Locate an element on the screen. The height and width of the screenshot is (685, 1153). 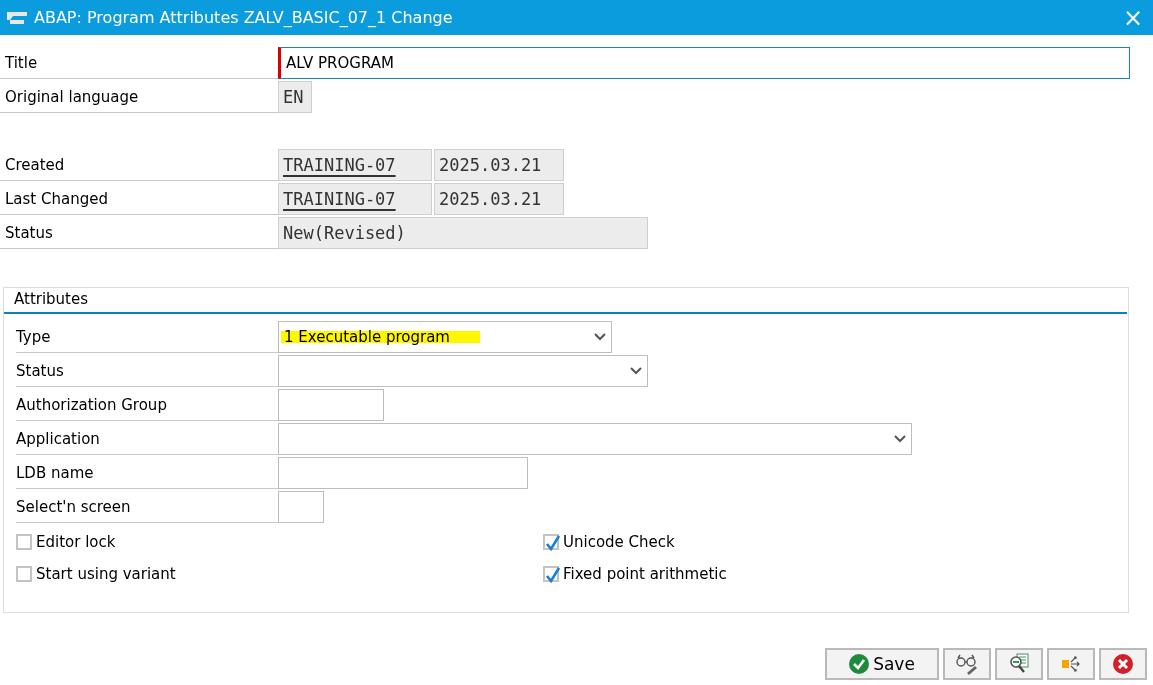
field-label: Status is located at coordinates (139, 233).